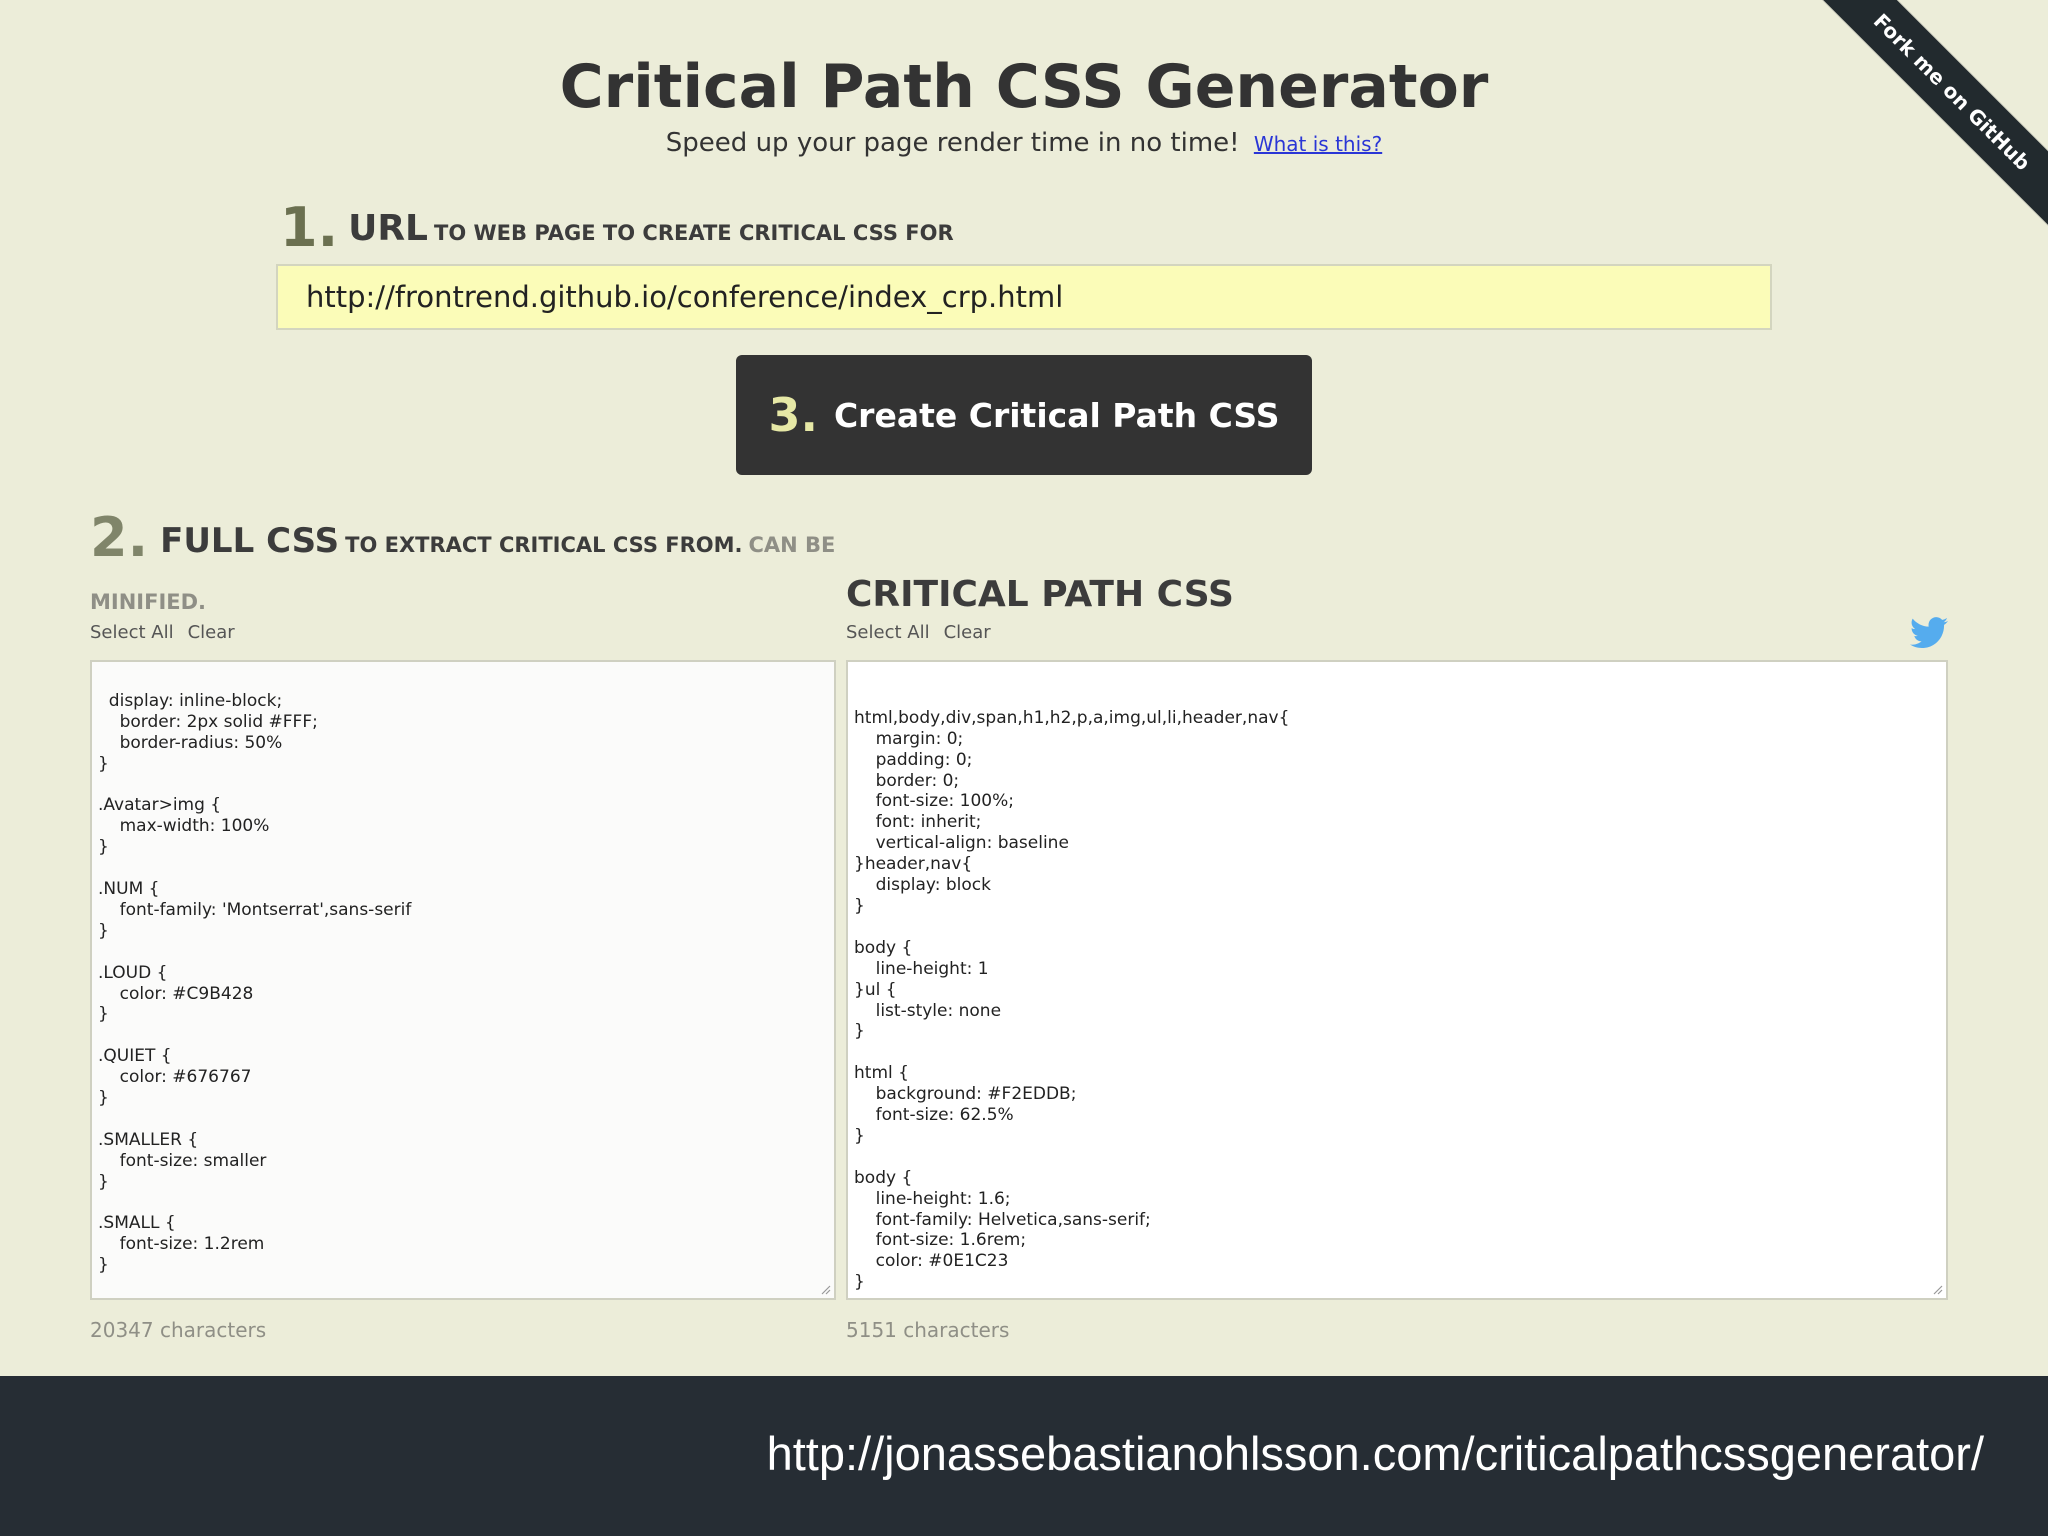  I want to click on create-critical-css-button: 3. Create Critical Path CSS, so click(1024, 415).